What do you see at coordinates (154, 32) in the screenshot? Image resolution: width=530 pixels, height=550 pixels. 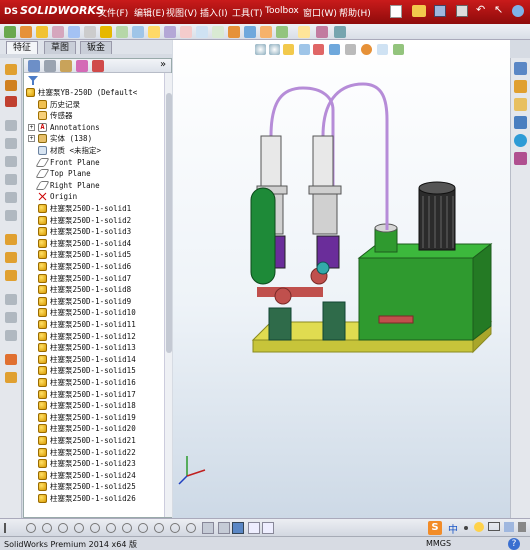 I see `mirror-icon` at bounding box center [154, 32].